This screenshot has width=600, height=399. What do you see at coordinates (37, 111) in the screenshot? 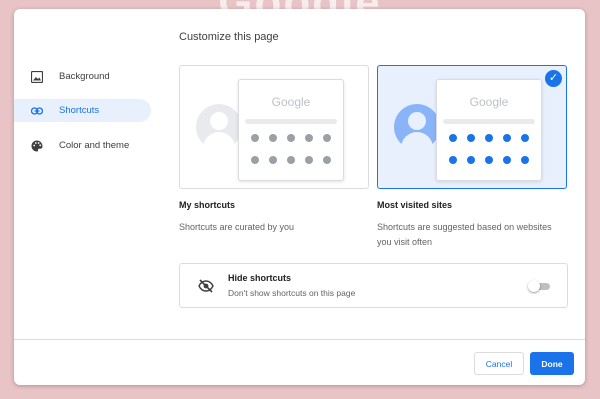
I see `link-icon` at bounding box center [37, 111].